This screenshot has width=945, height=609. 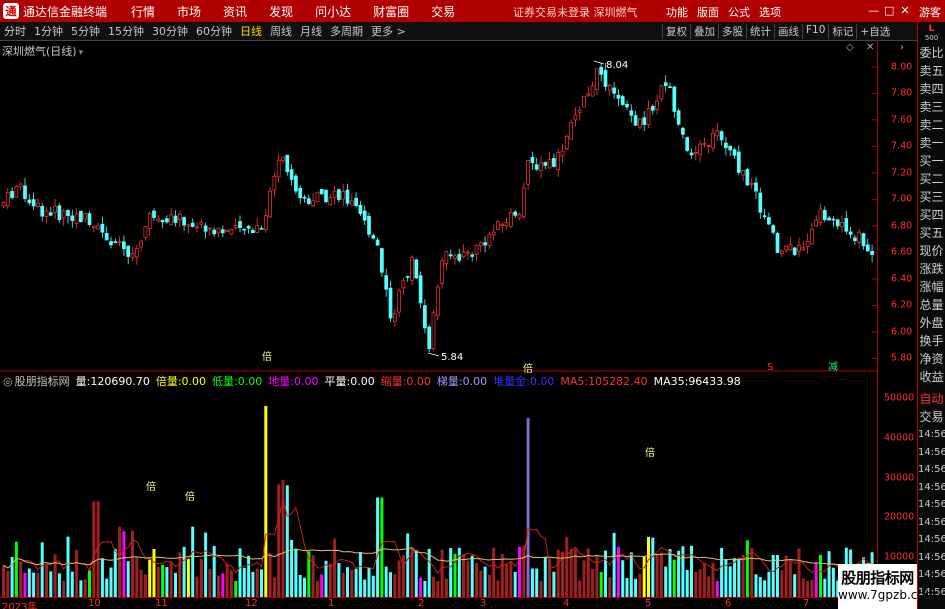 I want to click on sidebar-item-6: 买一, so click(x=931, y=161).